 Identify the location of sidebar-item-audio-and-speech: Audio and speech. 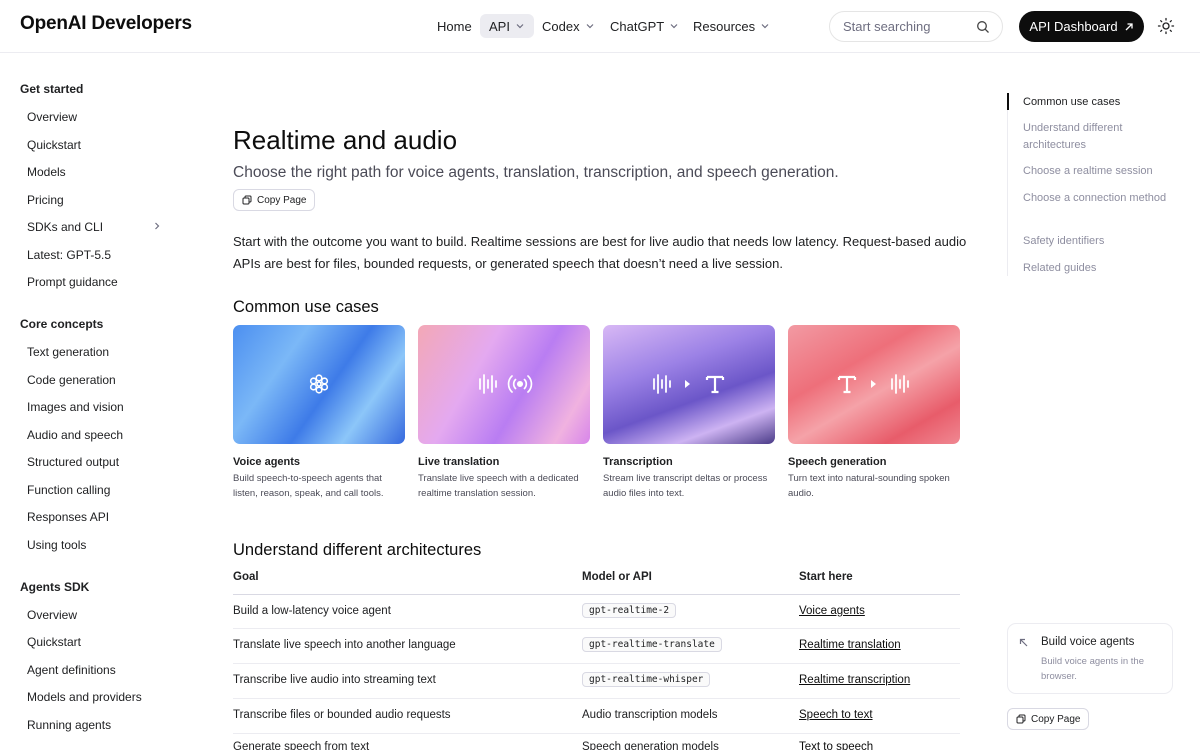
(75, 435).